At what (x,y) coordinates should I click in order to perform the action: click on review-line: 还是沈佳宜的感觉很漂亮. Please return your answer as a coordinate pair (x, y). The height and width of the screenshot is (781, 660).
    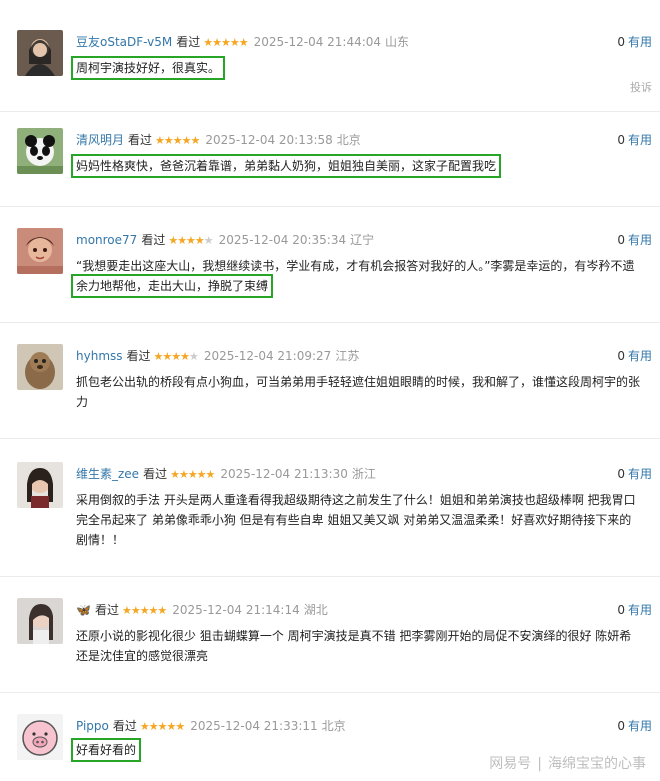
    Looking at the image, I should click on (142, 656).